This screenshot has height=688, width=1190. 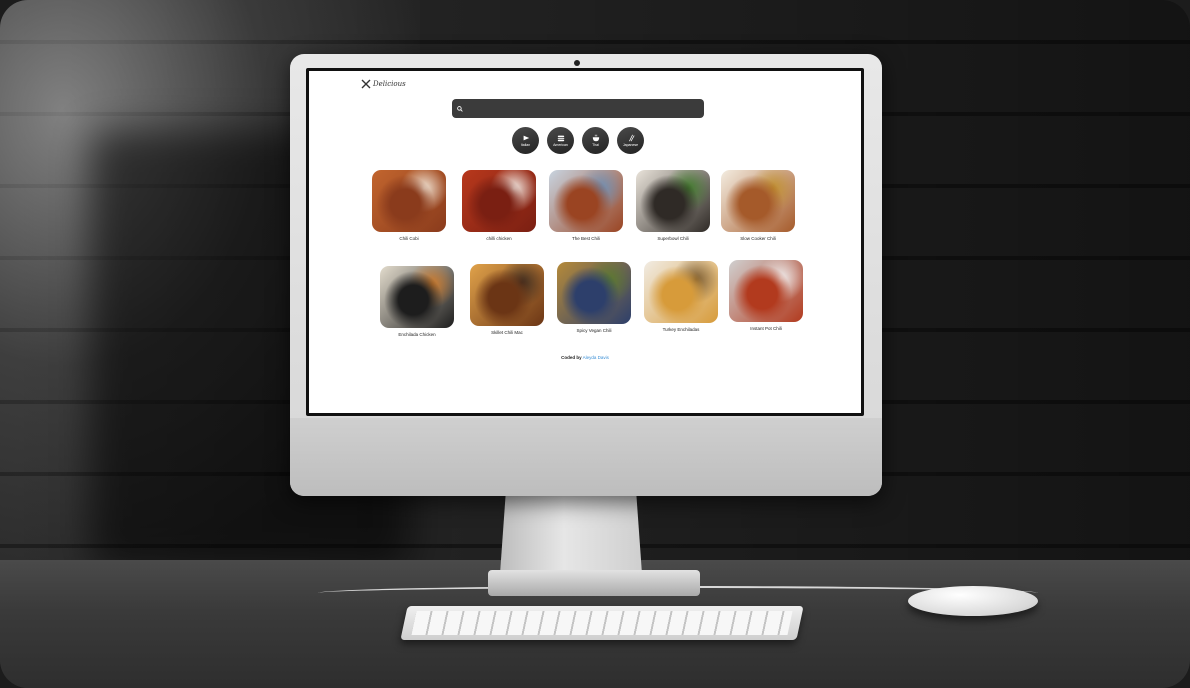 What do you see at coordinates (571, 534) in the screenshot?
I see `monitor-stand` at bounding box center [571, 534].